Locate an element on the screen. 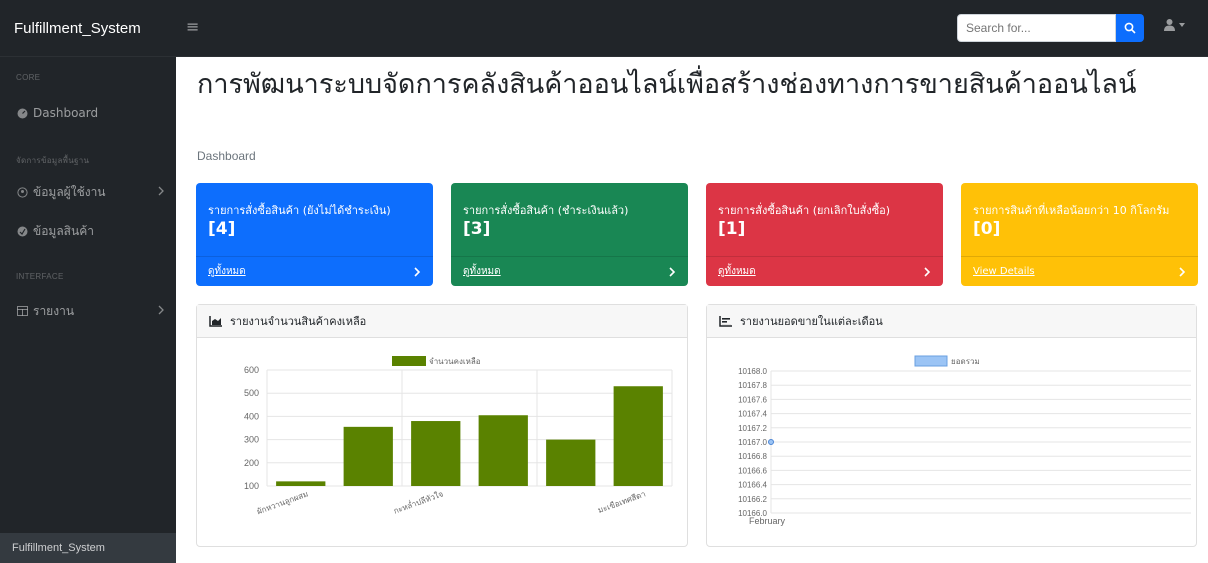 The height and width of the screenshot is (563, 1208). product-icon is located at coordinates (22, 231).